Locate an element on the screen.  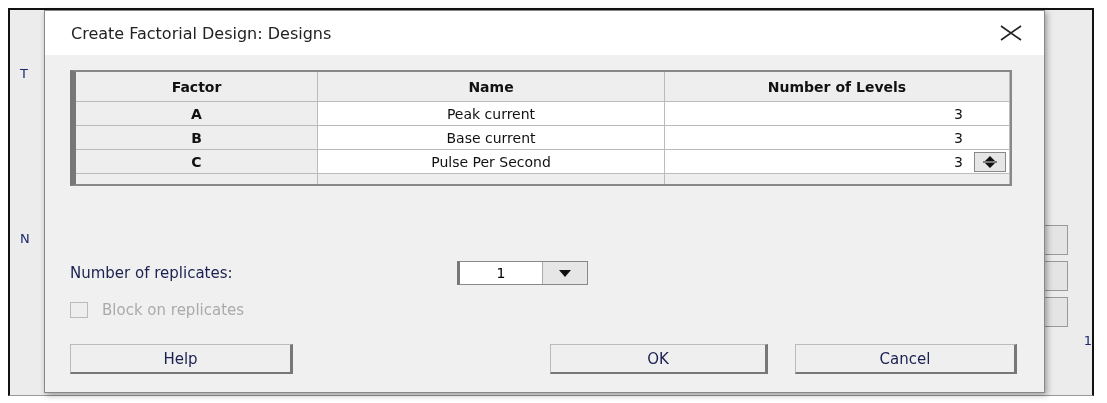
column-header: Name is located at coordinates (491, 87).